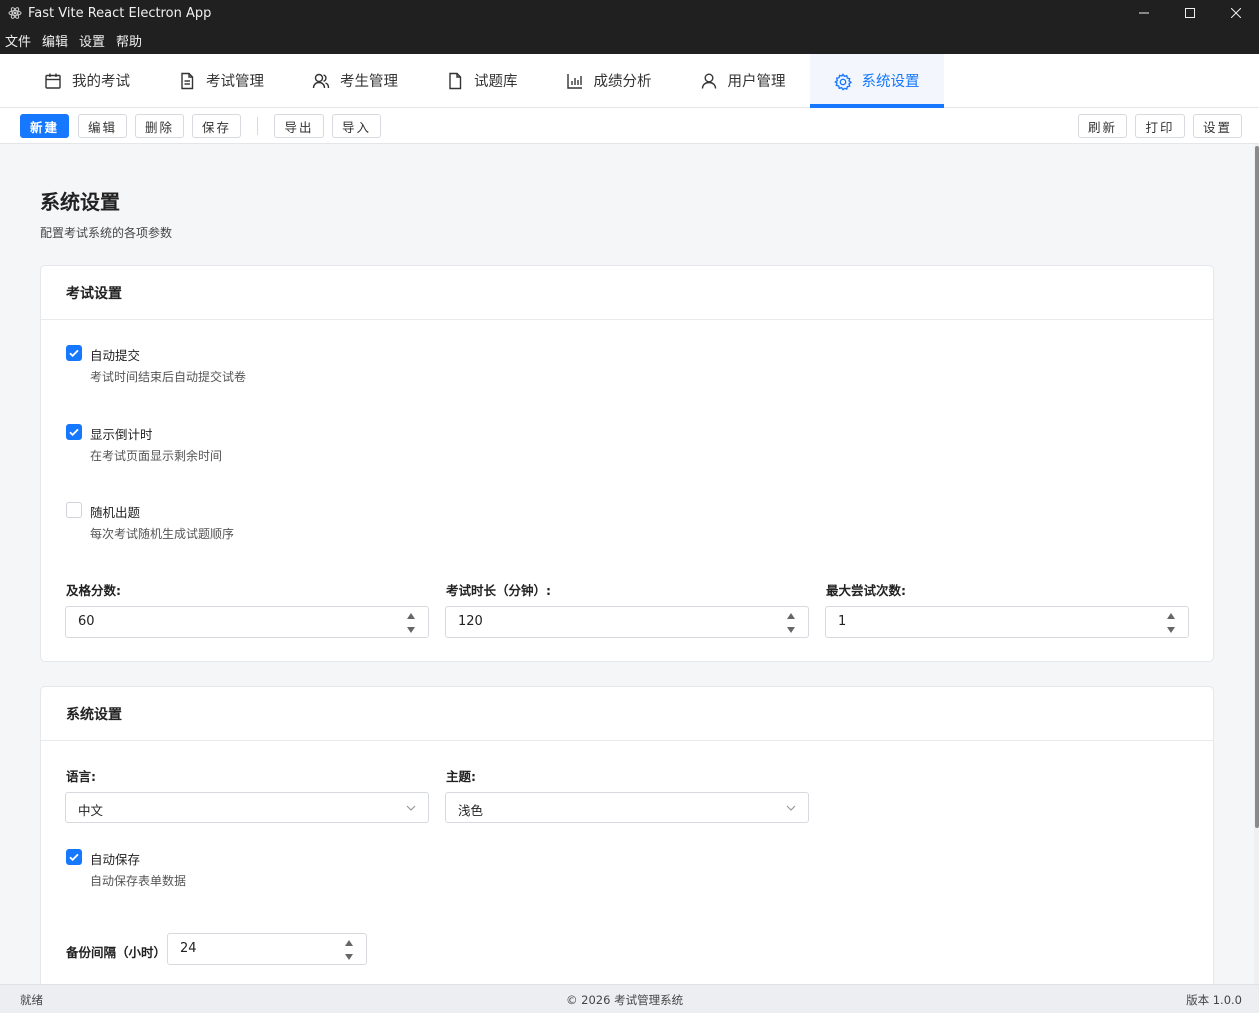 This screenshot has width=1259, height=1013. I want to click on menu-bar: 文件 编辑 设置 帮助, so click(629, 40).